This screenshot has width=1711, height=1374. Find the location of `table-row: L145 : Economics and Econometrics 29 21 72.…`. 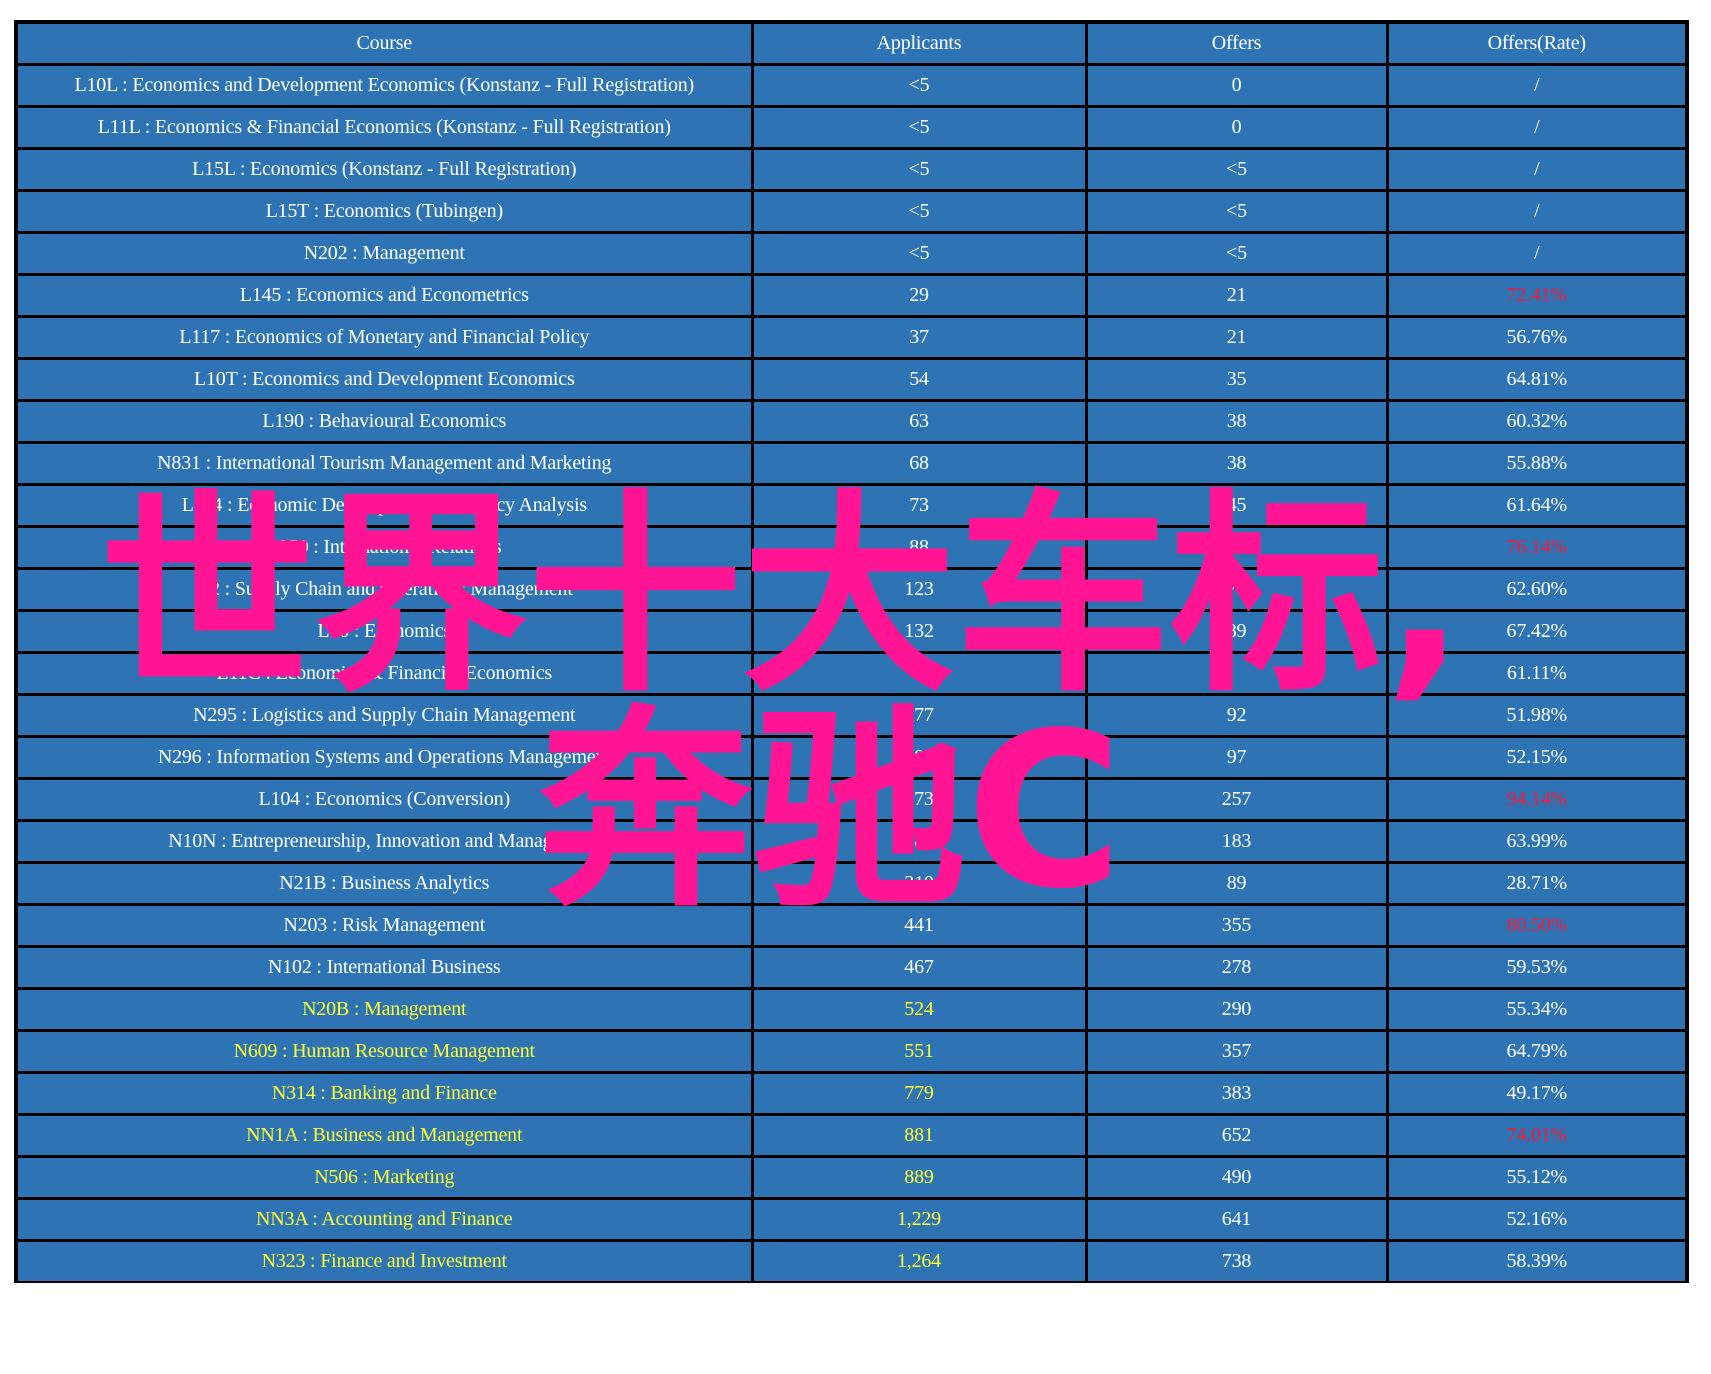

table-row: L145 : Economics and Econometrics 29 21 72.… is located at coordinates (851, 295).